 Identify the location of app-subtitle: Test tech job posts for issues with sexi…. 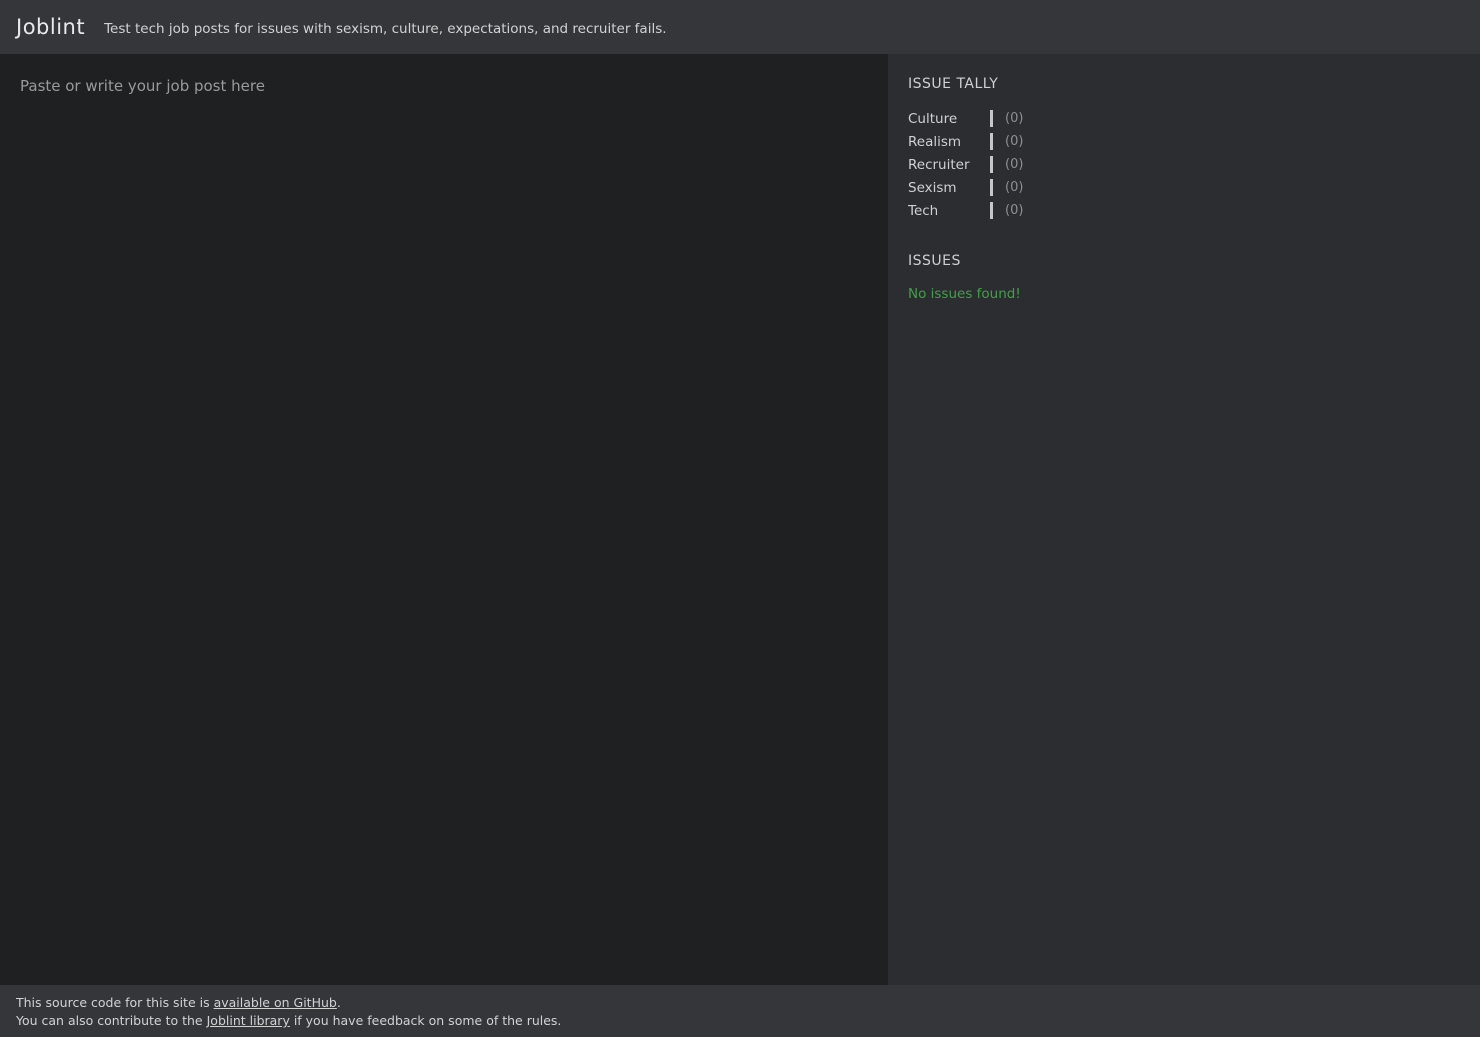
(385, 28).